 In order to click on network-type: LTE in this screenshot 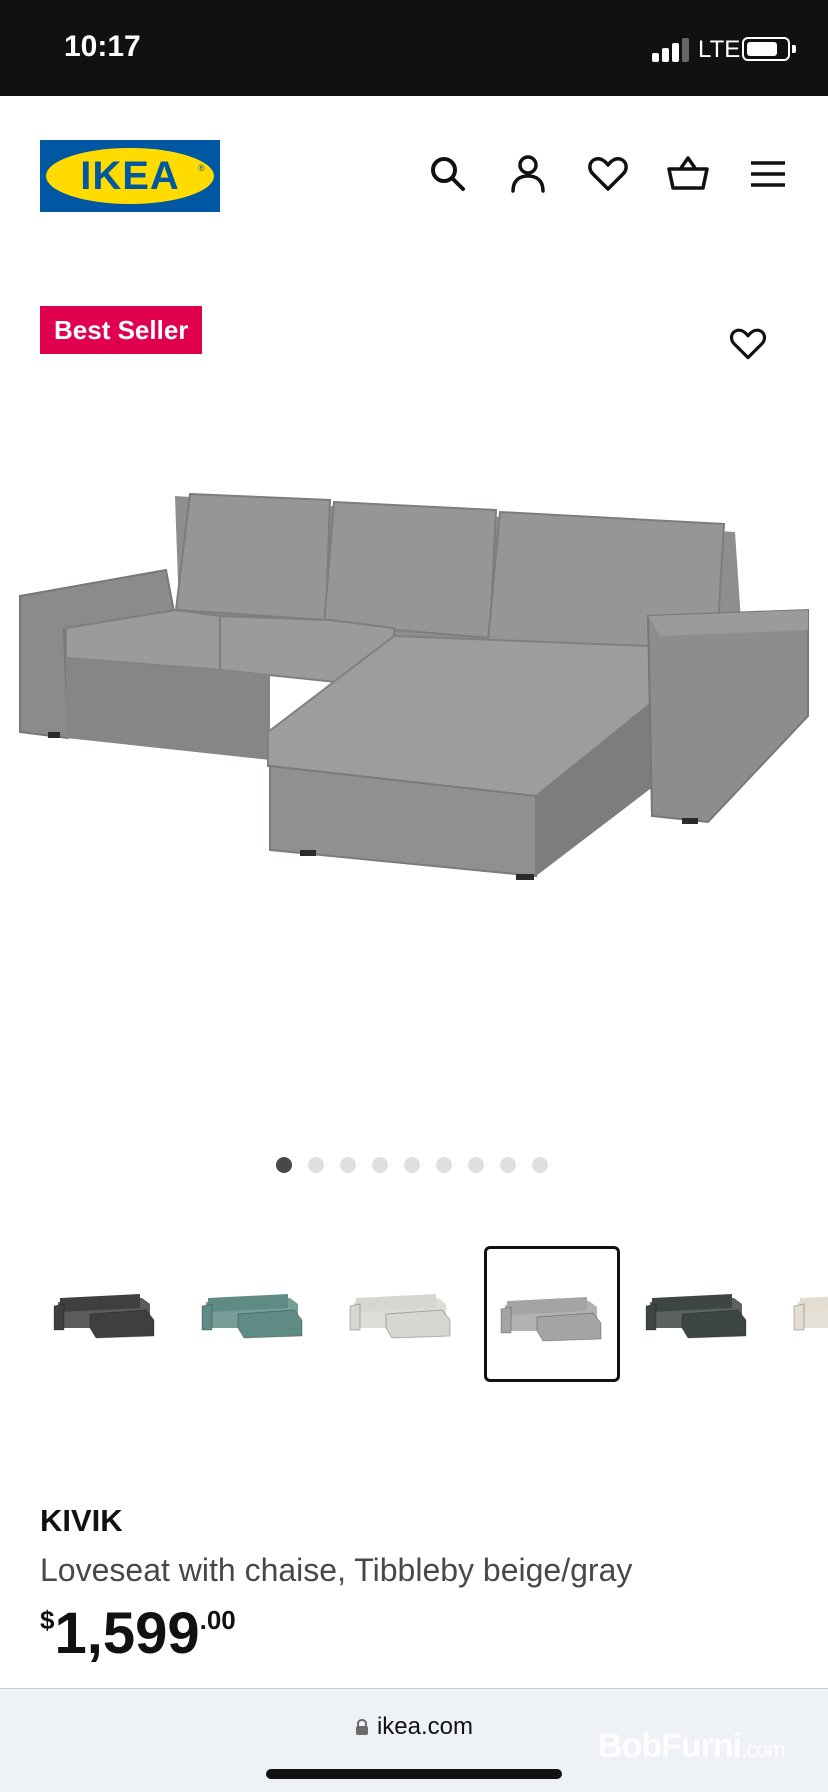, I will do `click(719, 49)`.